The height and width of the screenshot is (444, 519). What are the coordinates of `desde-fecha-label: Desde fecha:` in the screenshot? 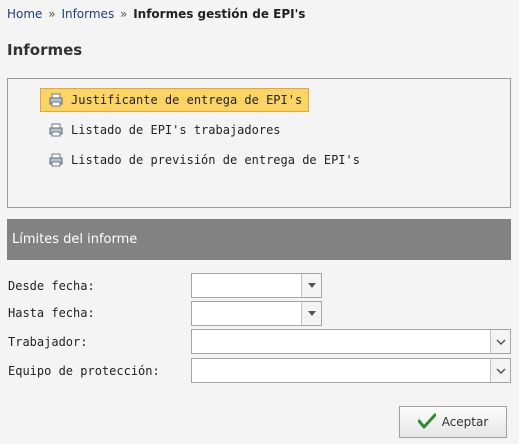 It's located at (51, 286).